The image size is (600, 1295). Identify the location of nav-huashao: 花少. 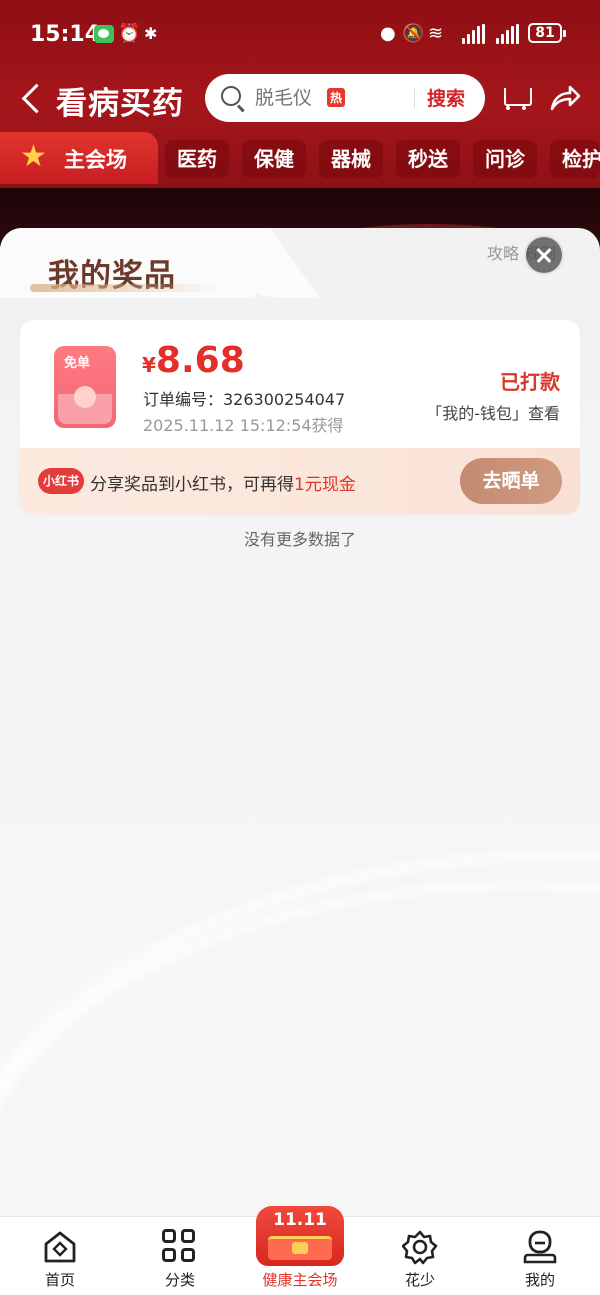
(420, 1256).